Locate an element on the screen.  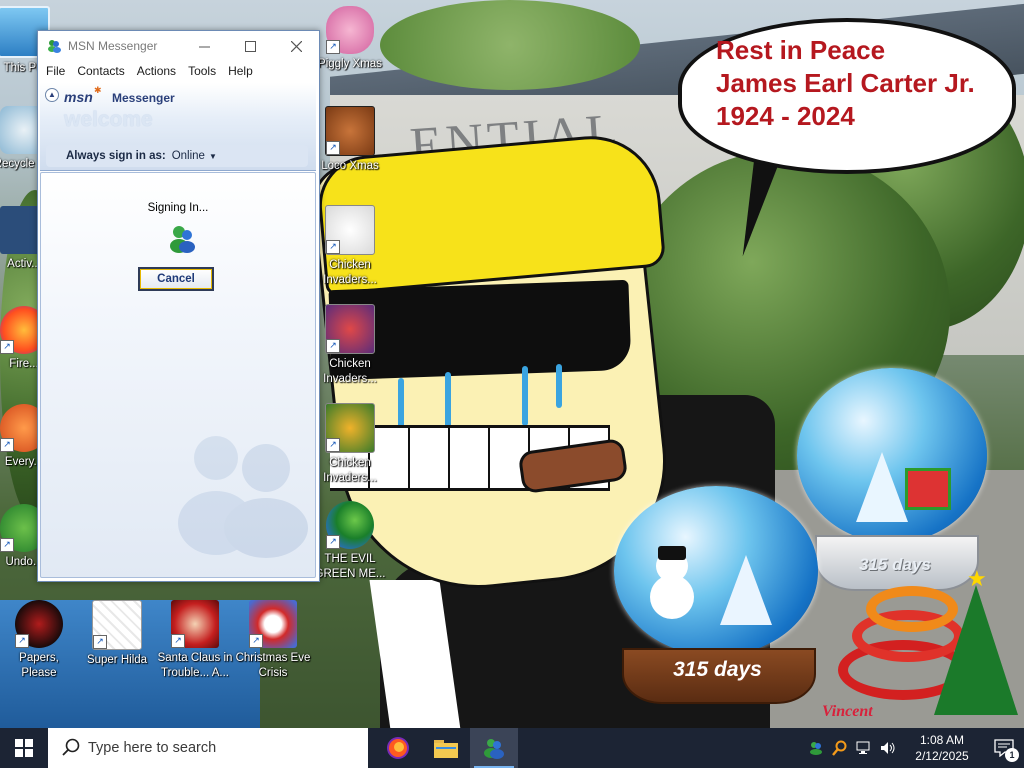
msn-butterfly-icon is located at coordinates (54, 46).